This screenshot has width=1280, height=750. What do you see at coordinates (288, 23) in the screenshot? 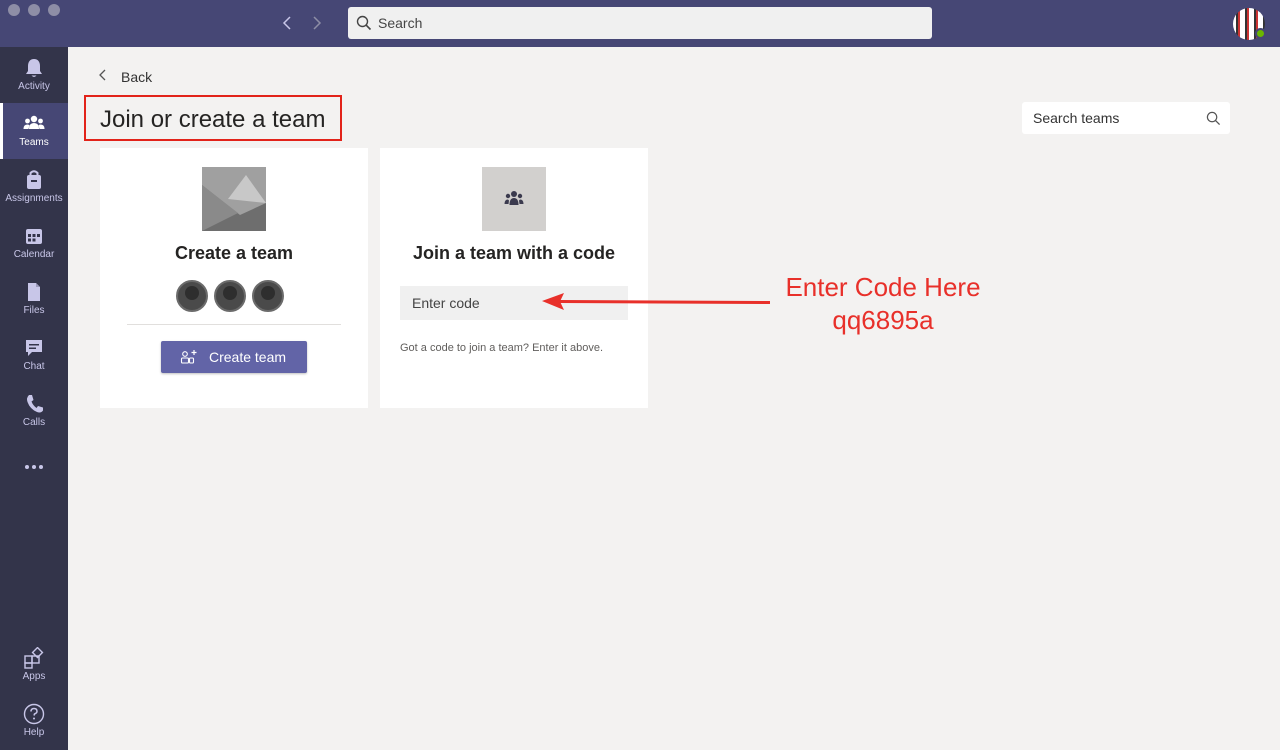
I see `back-arrow-icon` at bounding box center [288, 23].